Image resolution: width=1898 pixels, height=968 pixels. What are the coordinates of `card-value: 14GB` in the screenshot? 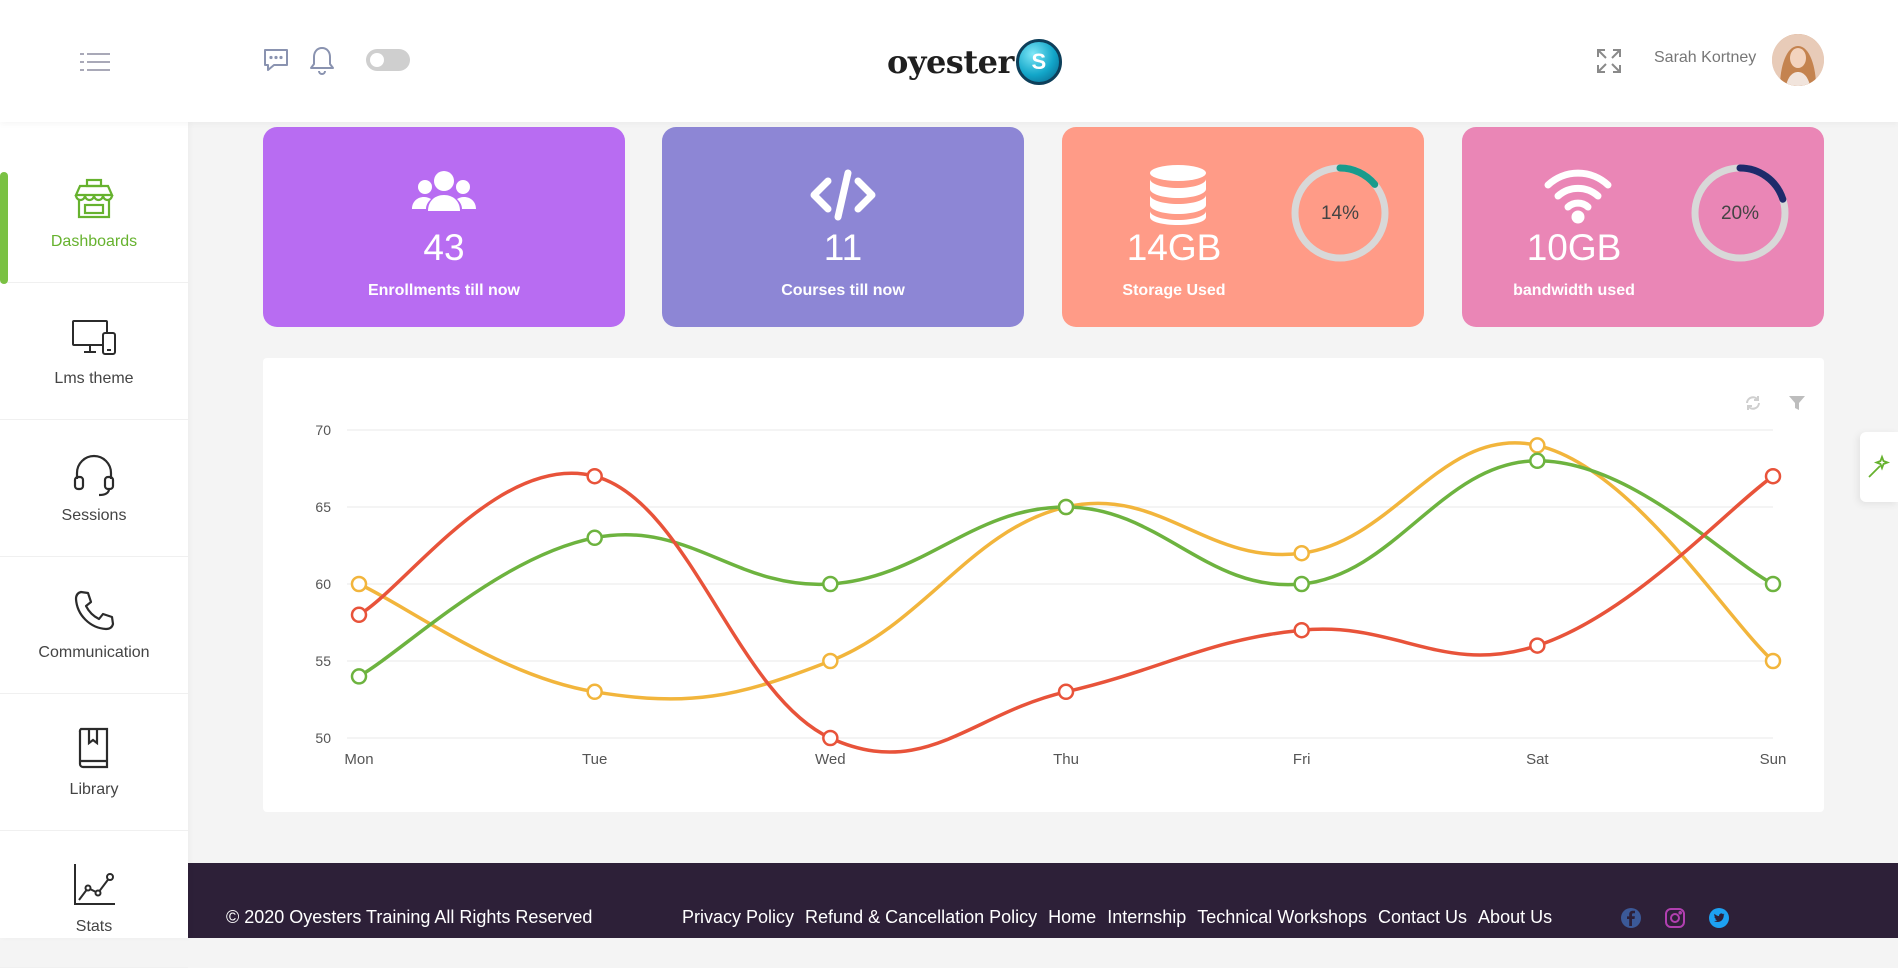 It's located at (1174, 247).